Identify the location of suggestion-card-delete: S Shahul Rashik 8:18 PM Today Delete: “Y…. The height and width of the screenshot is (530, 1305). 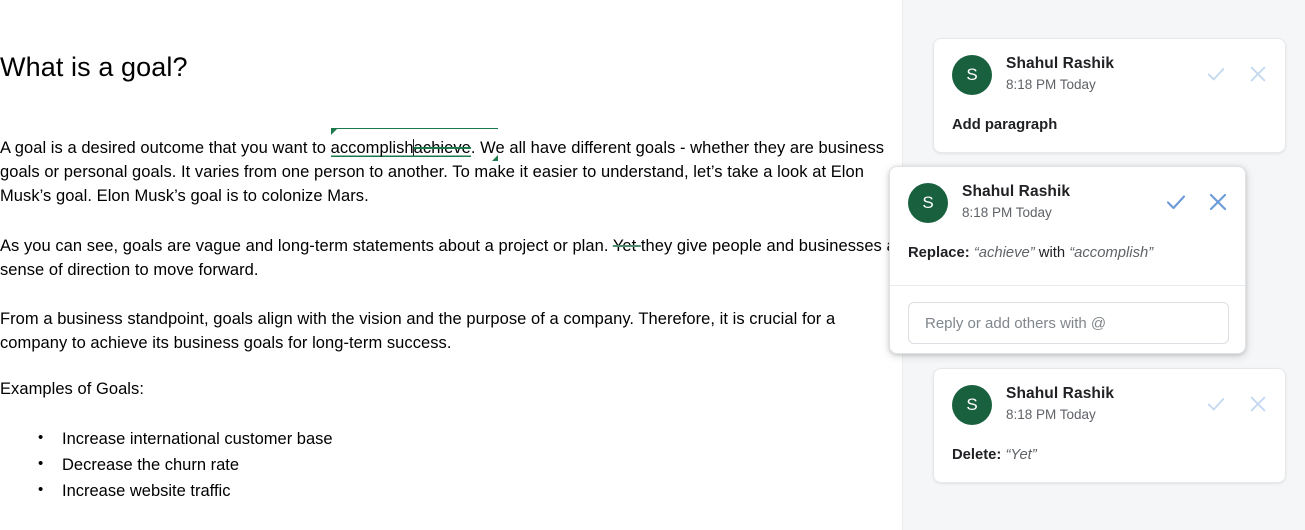
(1109, 425).